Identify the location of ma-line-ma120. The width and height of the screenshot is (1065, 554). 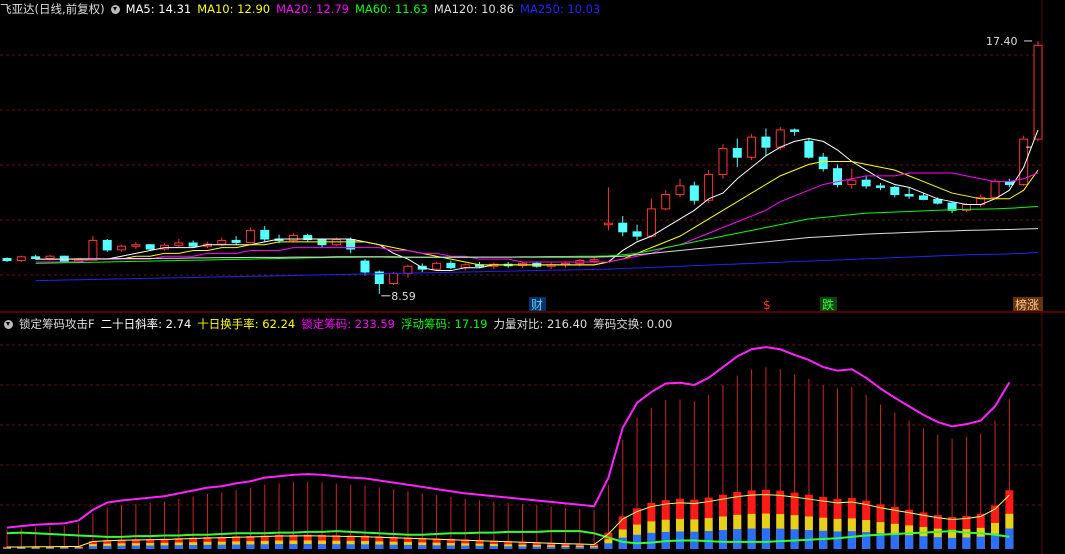
(537, 244).